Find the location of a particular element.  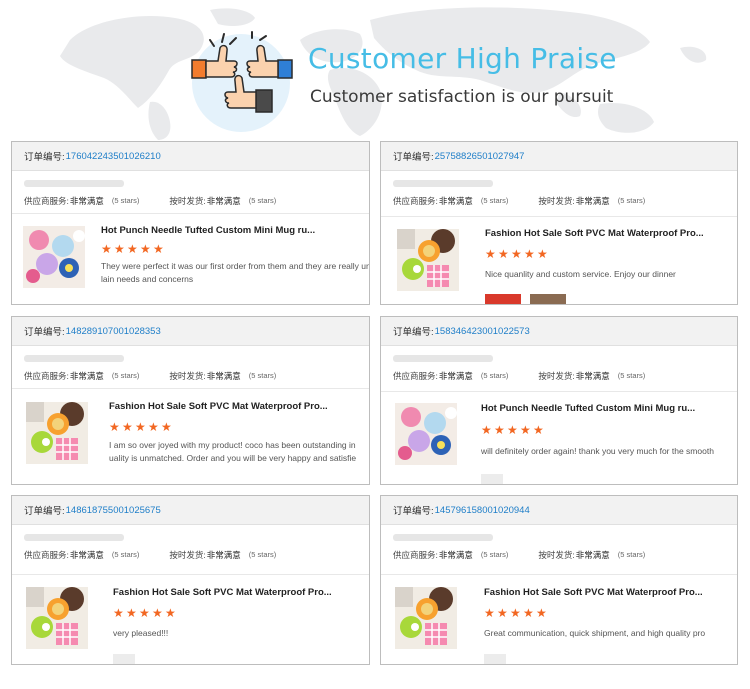

order-header: 订单编号: 145796158001020944 is located at coordinates (559, 510).